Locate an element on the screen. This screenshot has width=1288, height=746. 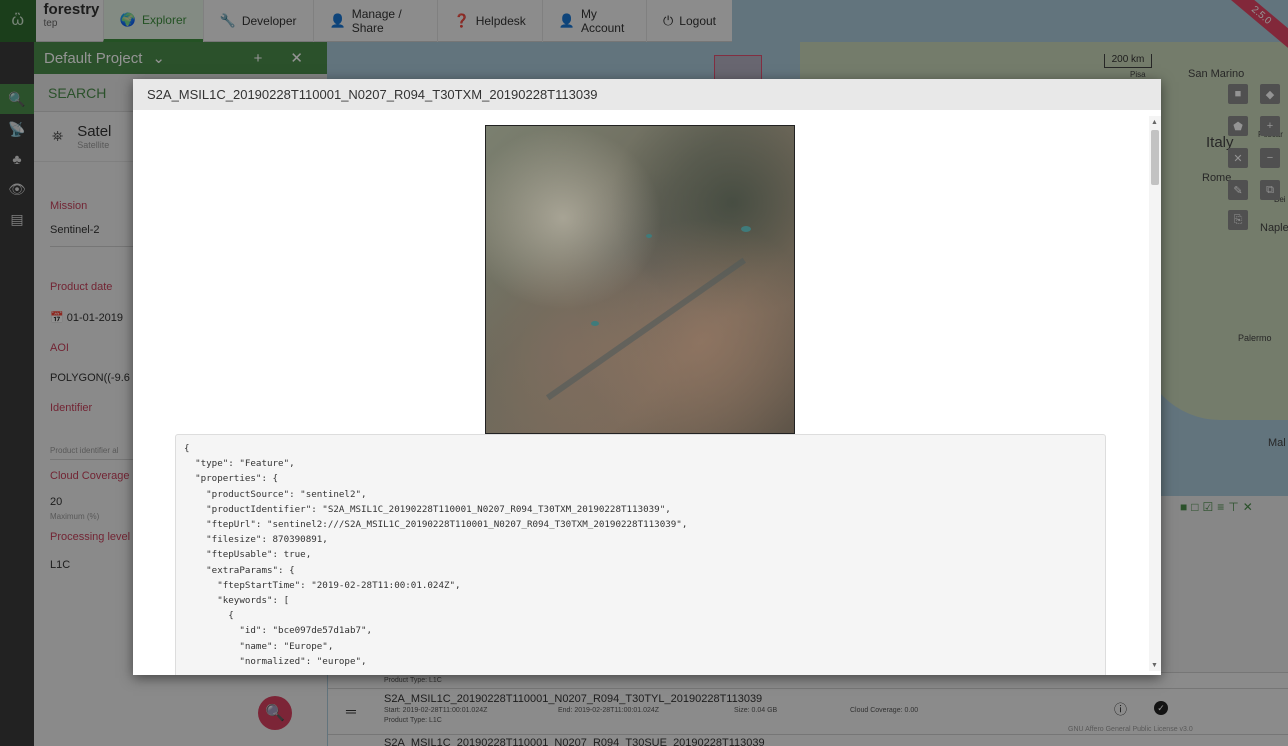
satellite-quicklook-image is located at coordinates (640, 279).